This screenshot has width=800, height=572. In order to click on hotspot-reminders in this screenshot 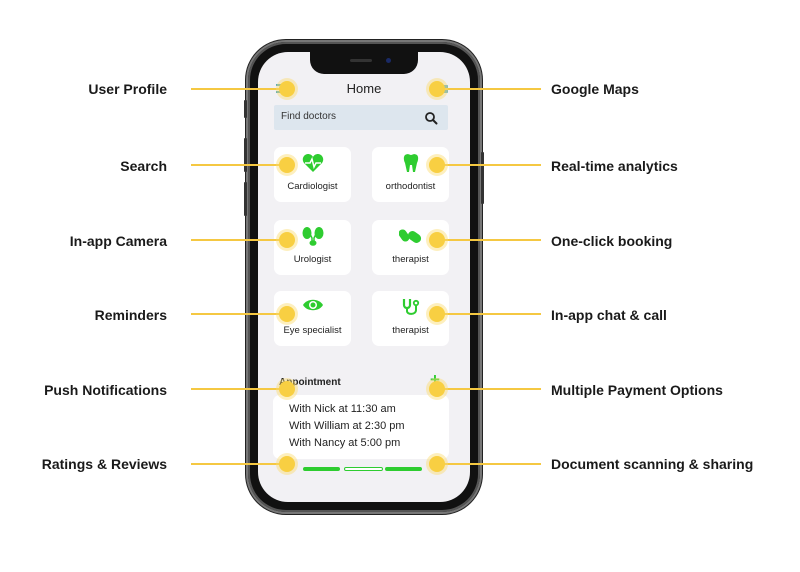, I will do `click(287, 314)`.